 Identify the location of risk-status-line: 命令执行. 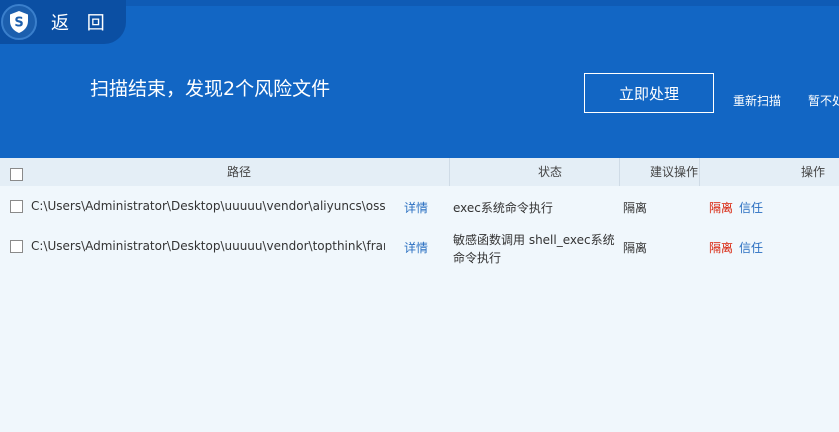
(477, 258).